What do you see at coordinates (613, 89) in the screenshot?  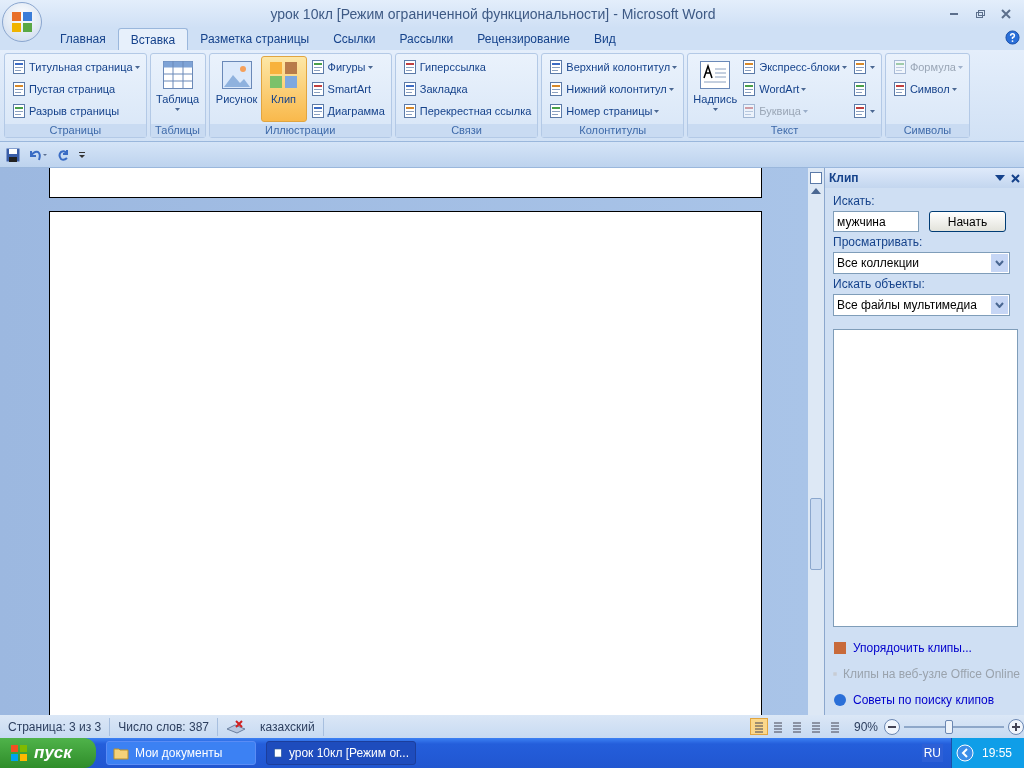 I see `ribbon-button: Нижний колонтитул` at bounding box center [613, 89].